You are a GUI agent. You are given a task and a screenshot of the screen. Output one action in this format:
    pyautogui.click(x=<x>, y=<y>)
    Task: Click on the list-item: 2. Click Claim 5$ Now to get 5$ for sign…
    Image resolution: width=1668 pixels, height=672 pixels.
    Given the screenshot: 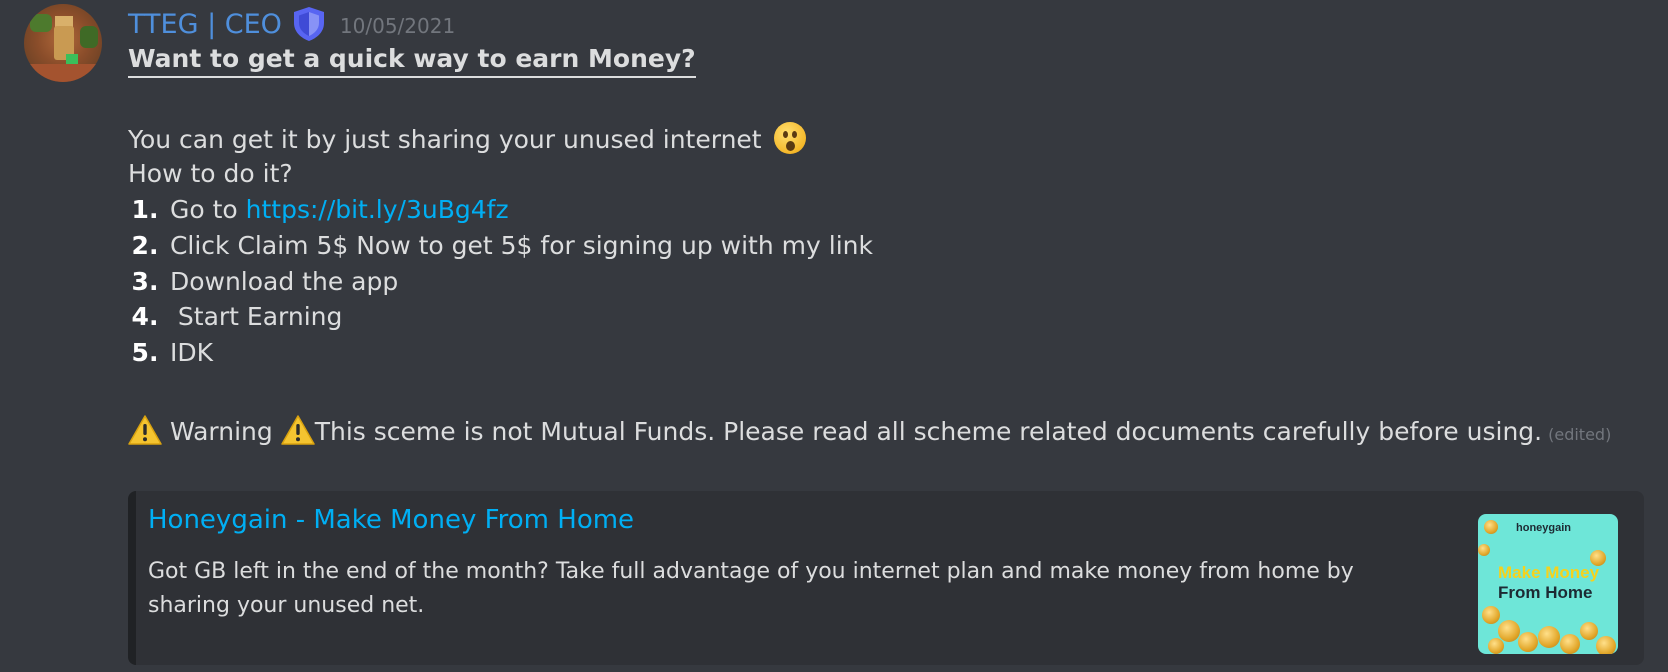 What is the action you would take?
    pyautogui.click(x=500, y=246)
    